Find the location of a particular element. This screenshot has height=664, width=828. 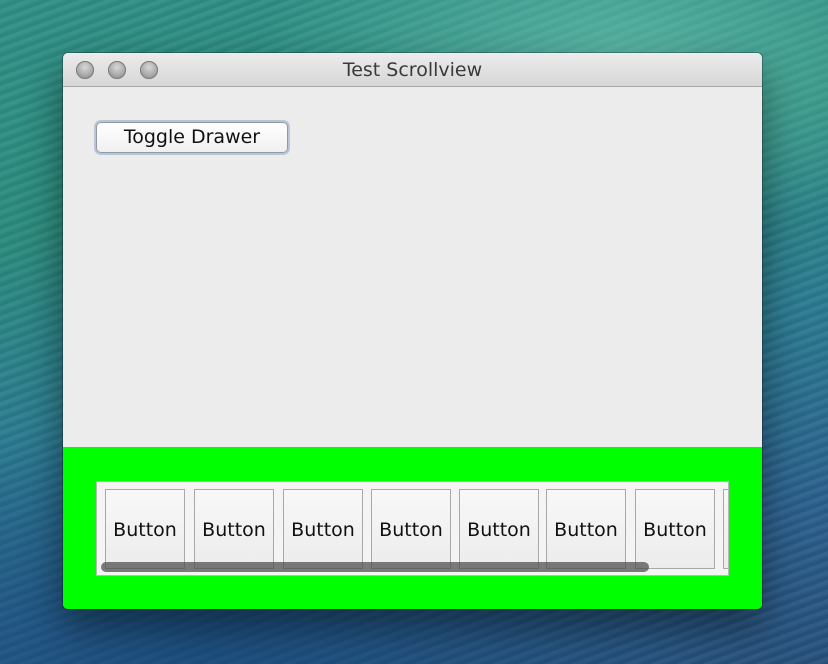

horizontal-scrollbar-thumb is located at coordinates (375, 567).